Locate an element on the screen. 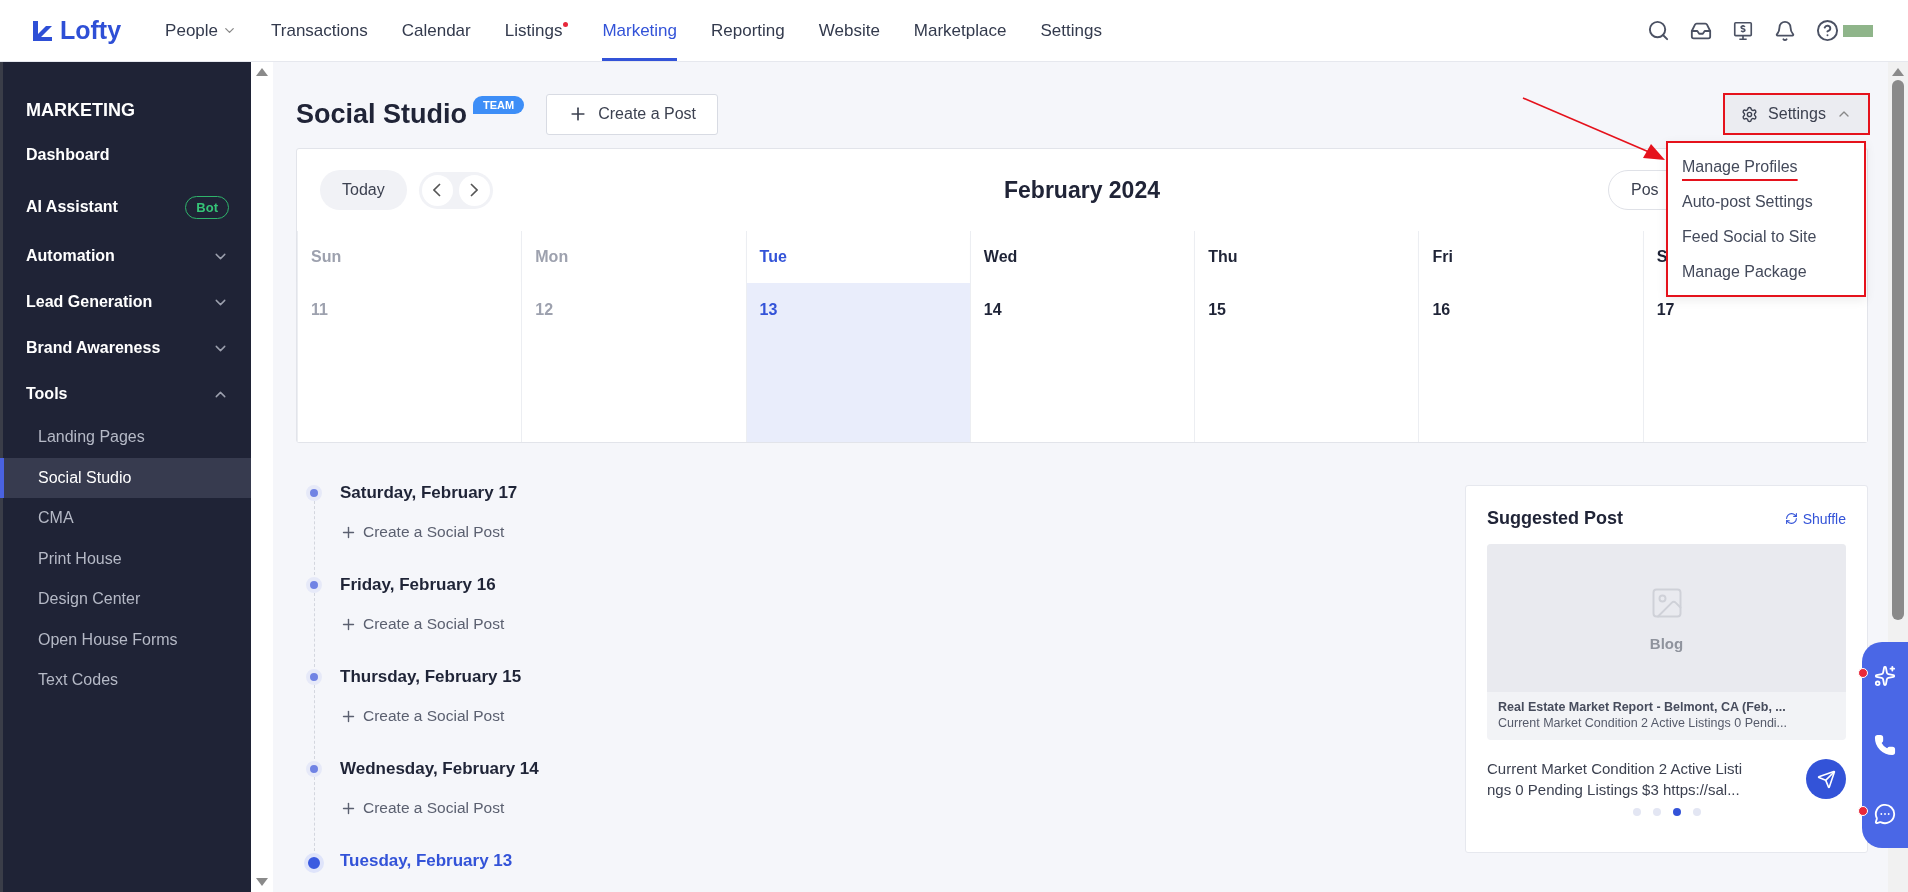 The image size is (1908, 892). send-button is located at coordinates (1826, 779).